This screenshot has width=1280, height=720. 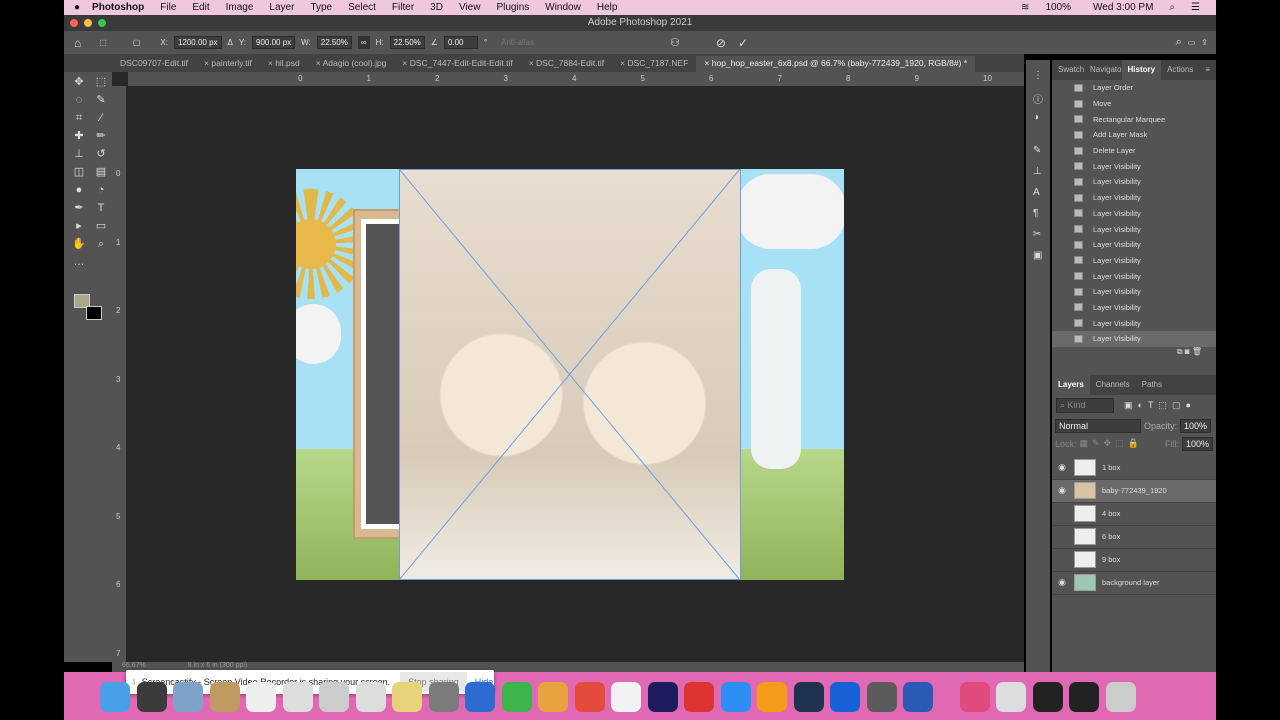 What do you see at coordinates (1134, 468) in the screenshot?
I see `layer-row: ◉ 1 box` at bounding box center [1134, 468].